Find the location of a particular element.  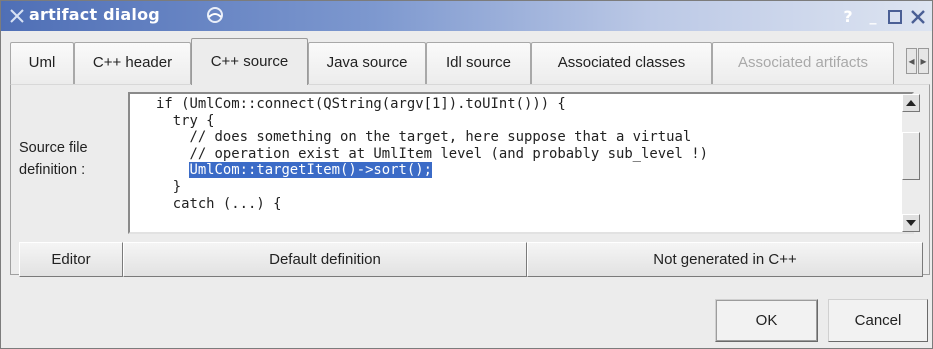

scrollbar-thumb is located at coordinates (911, 156).